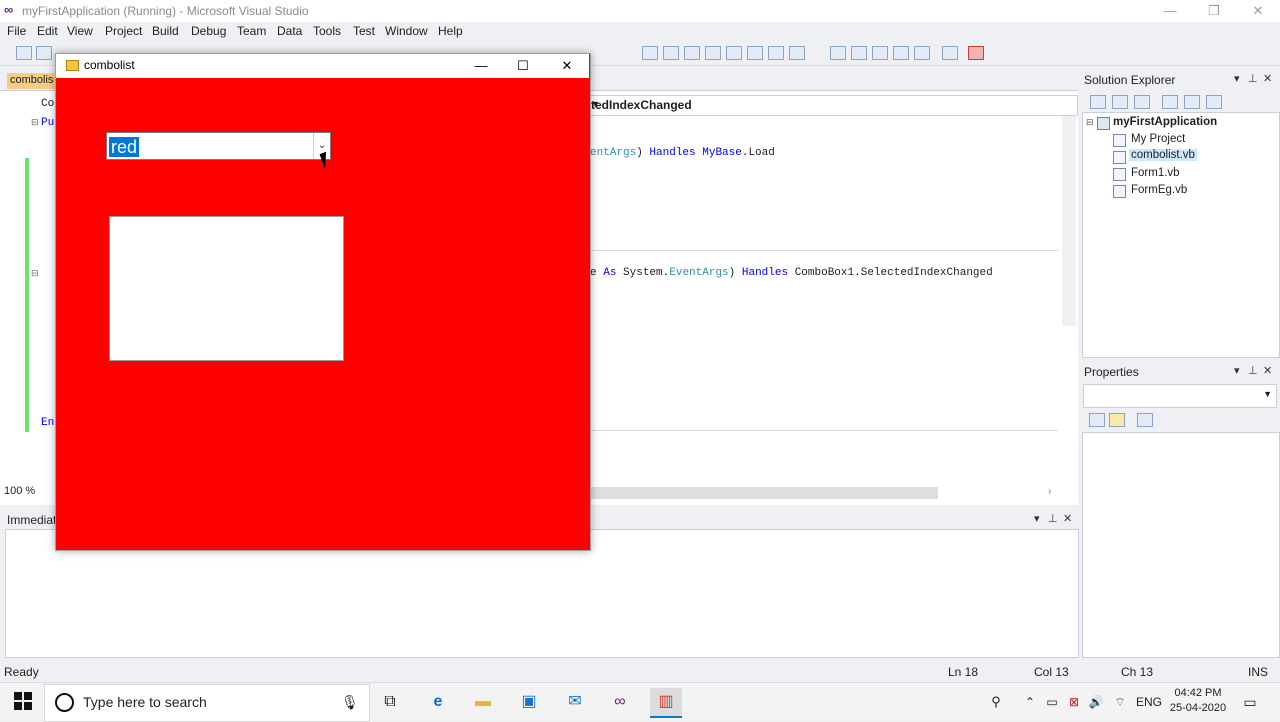 This screenshot has height=722, width=1280. I want to click on alphabetical-icon, so click(1117, 420).